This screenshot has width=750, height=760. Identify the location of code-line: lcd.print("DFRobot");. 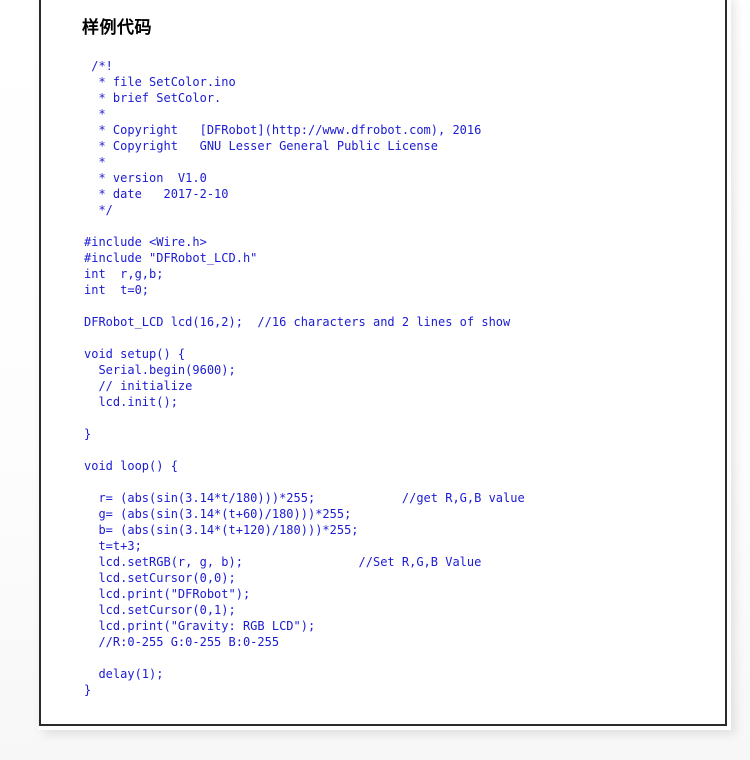
(167, 594).